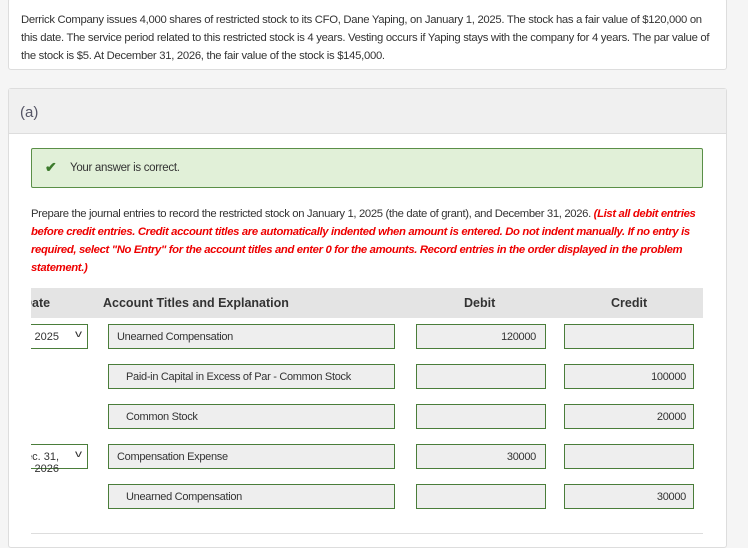 This screenshot has width=748, height=548. I want to click on credit-input: 20000, so click(629, 416).